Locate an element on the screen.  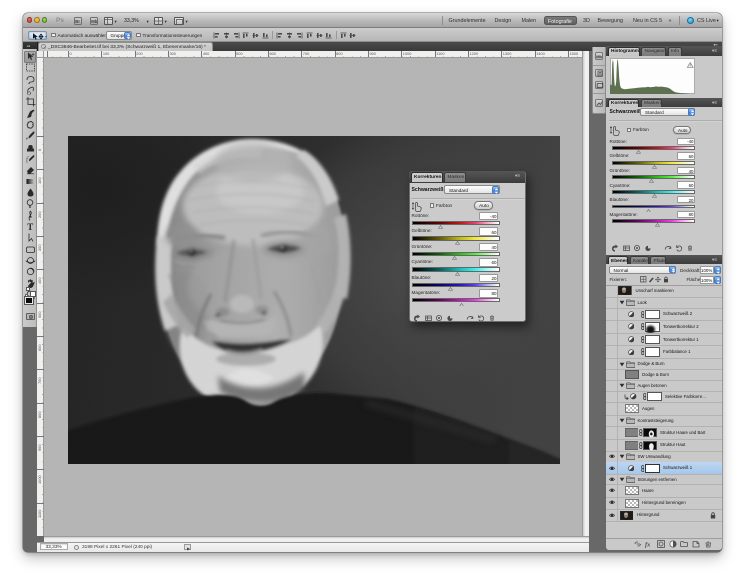
svg-text: fx is located at coordinates (648, 544).